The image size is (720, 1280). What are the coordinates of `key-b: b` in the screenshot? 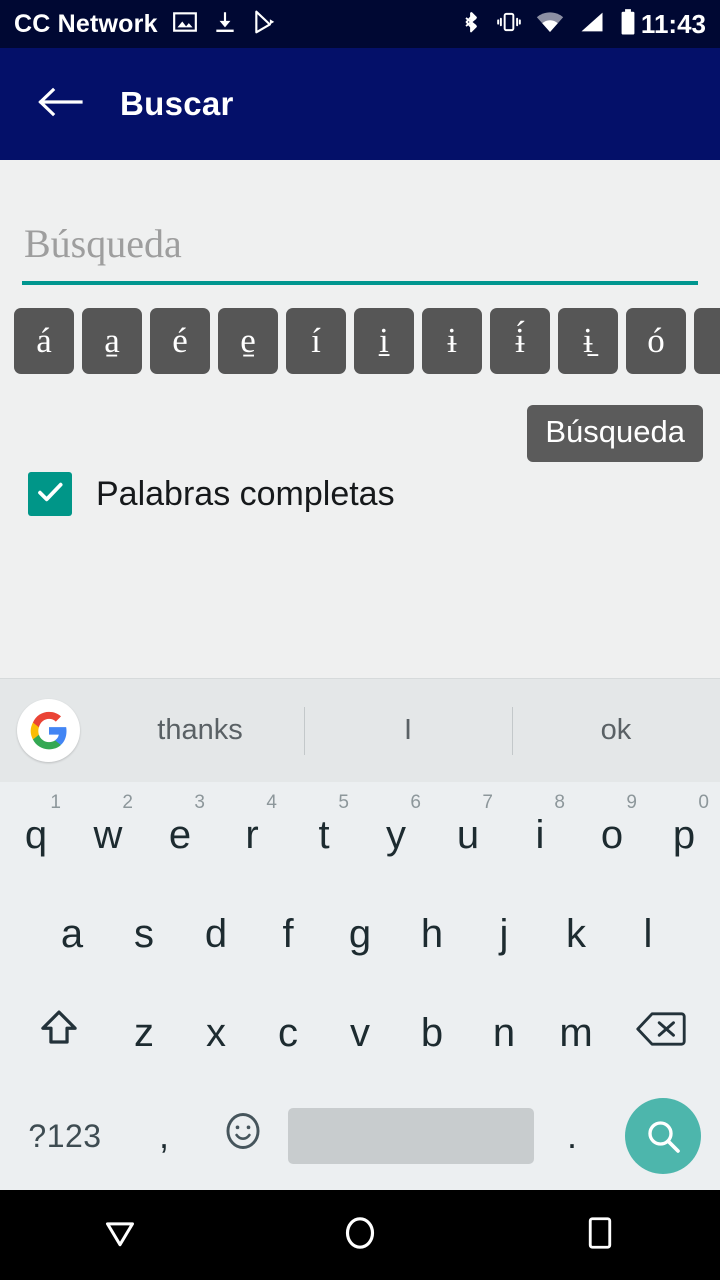 It's located at (432, 1033).